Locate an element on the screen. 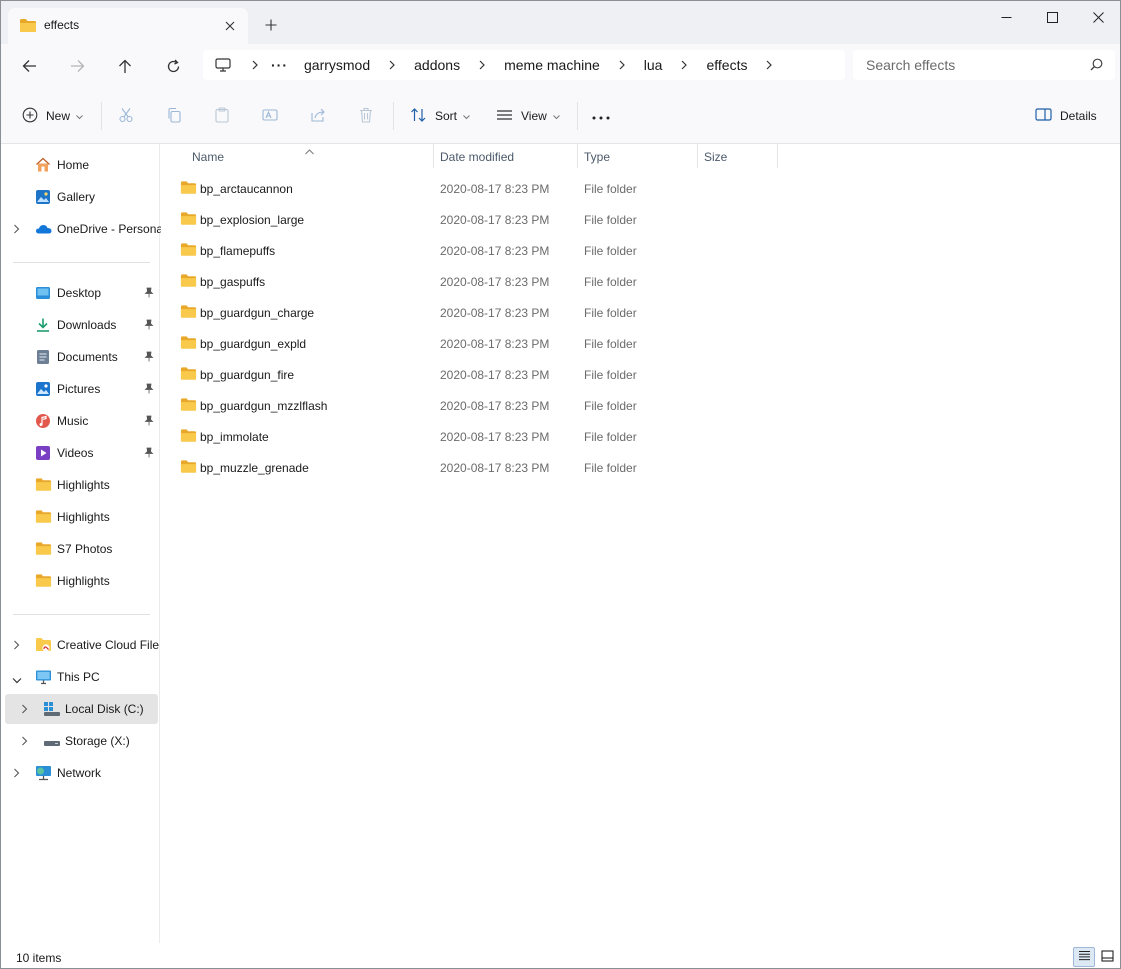  breadcrumb-garrysmod: garrysmod is located at coordinates (337, 65).